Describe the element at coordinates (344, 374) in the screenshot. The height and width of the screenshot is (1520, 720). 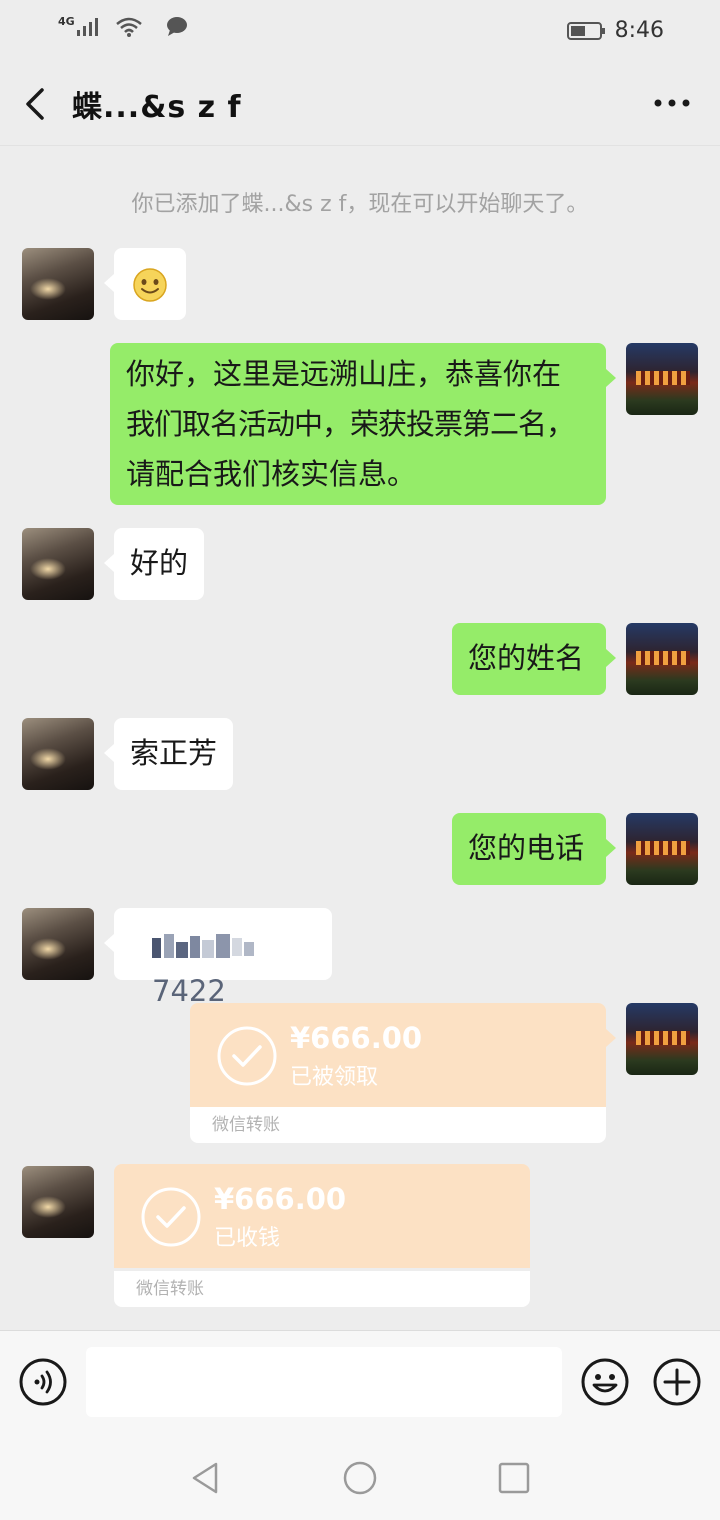
I see `message-line: 你好，这里是远溯山庄，恭喜你在` at that location.